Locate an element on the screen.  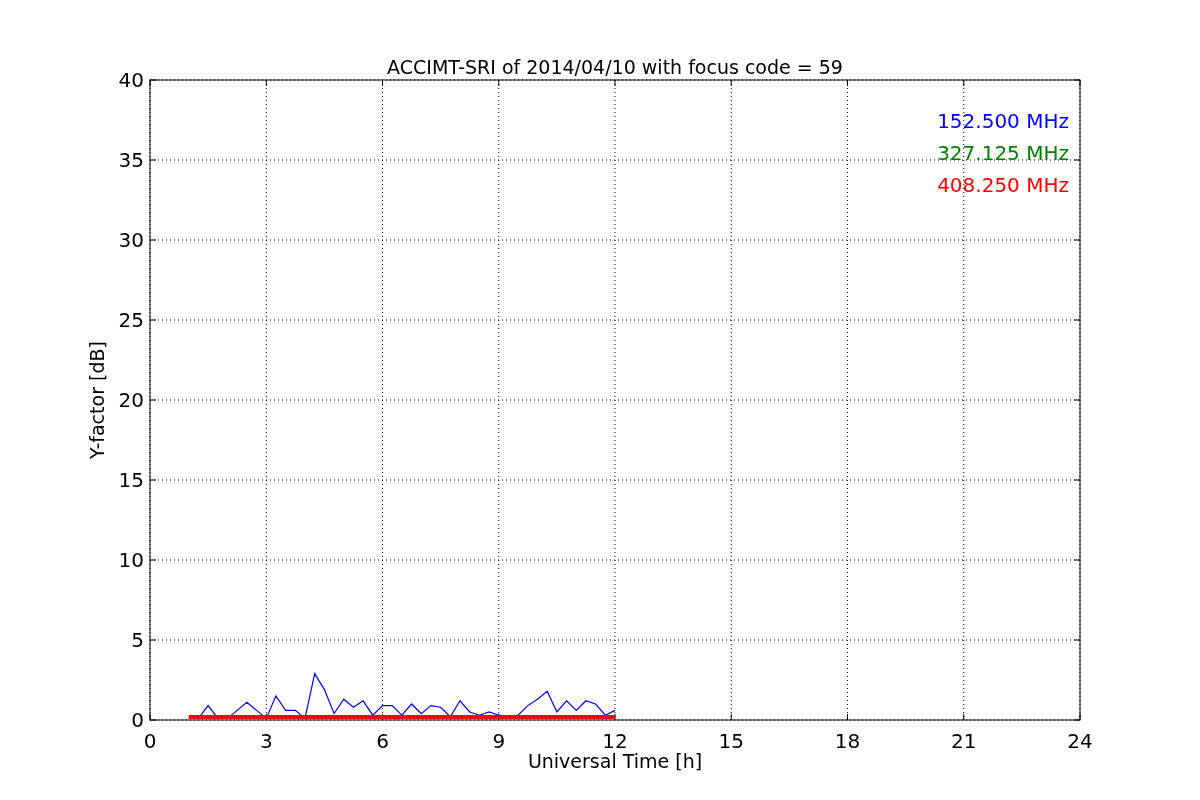
tick-label: 18 is located at coordinates (847, 741).